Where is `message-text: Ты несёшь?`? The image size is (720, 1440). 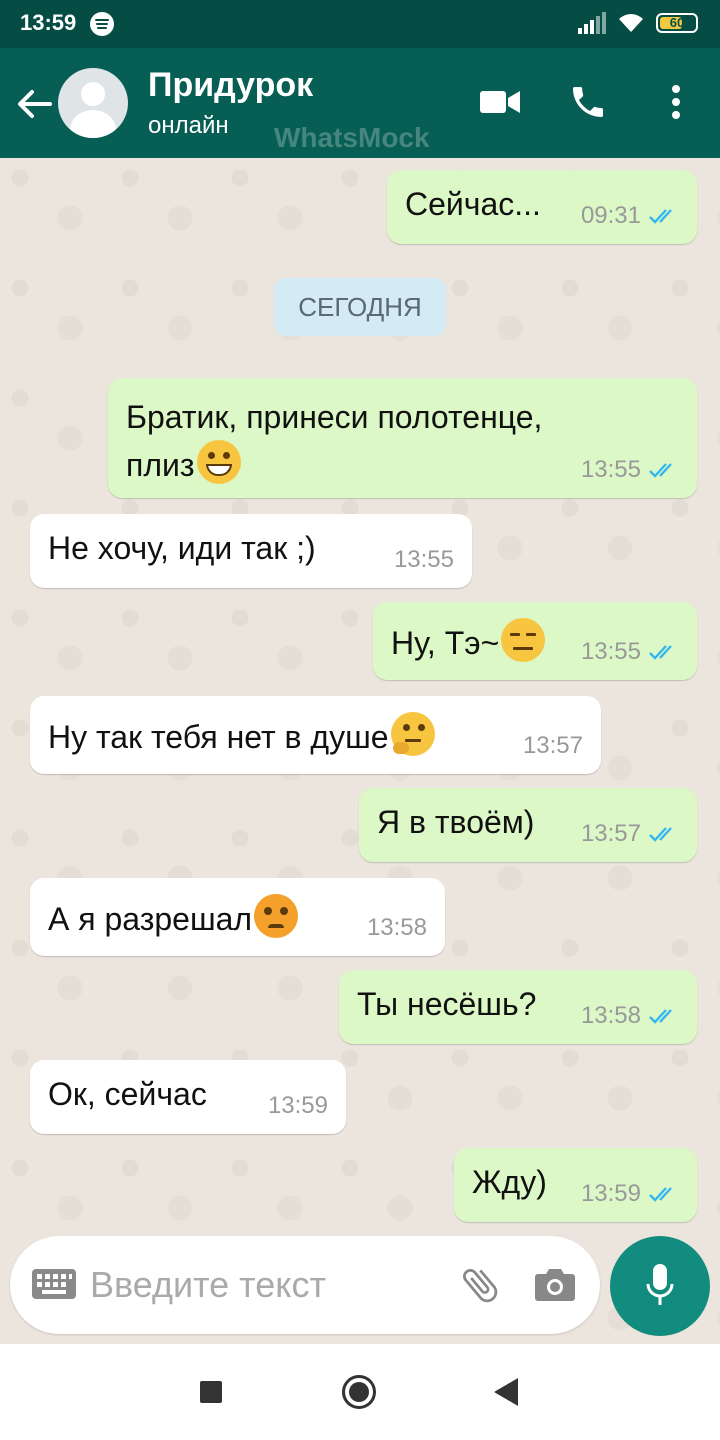 message-text: Ты несёшь? is located at coordinates (447, 1004).